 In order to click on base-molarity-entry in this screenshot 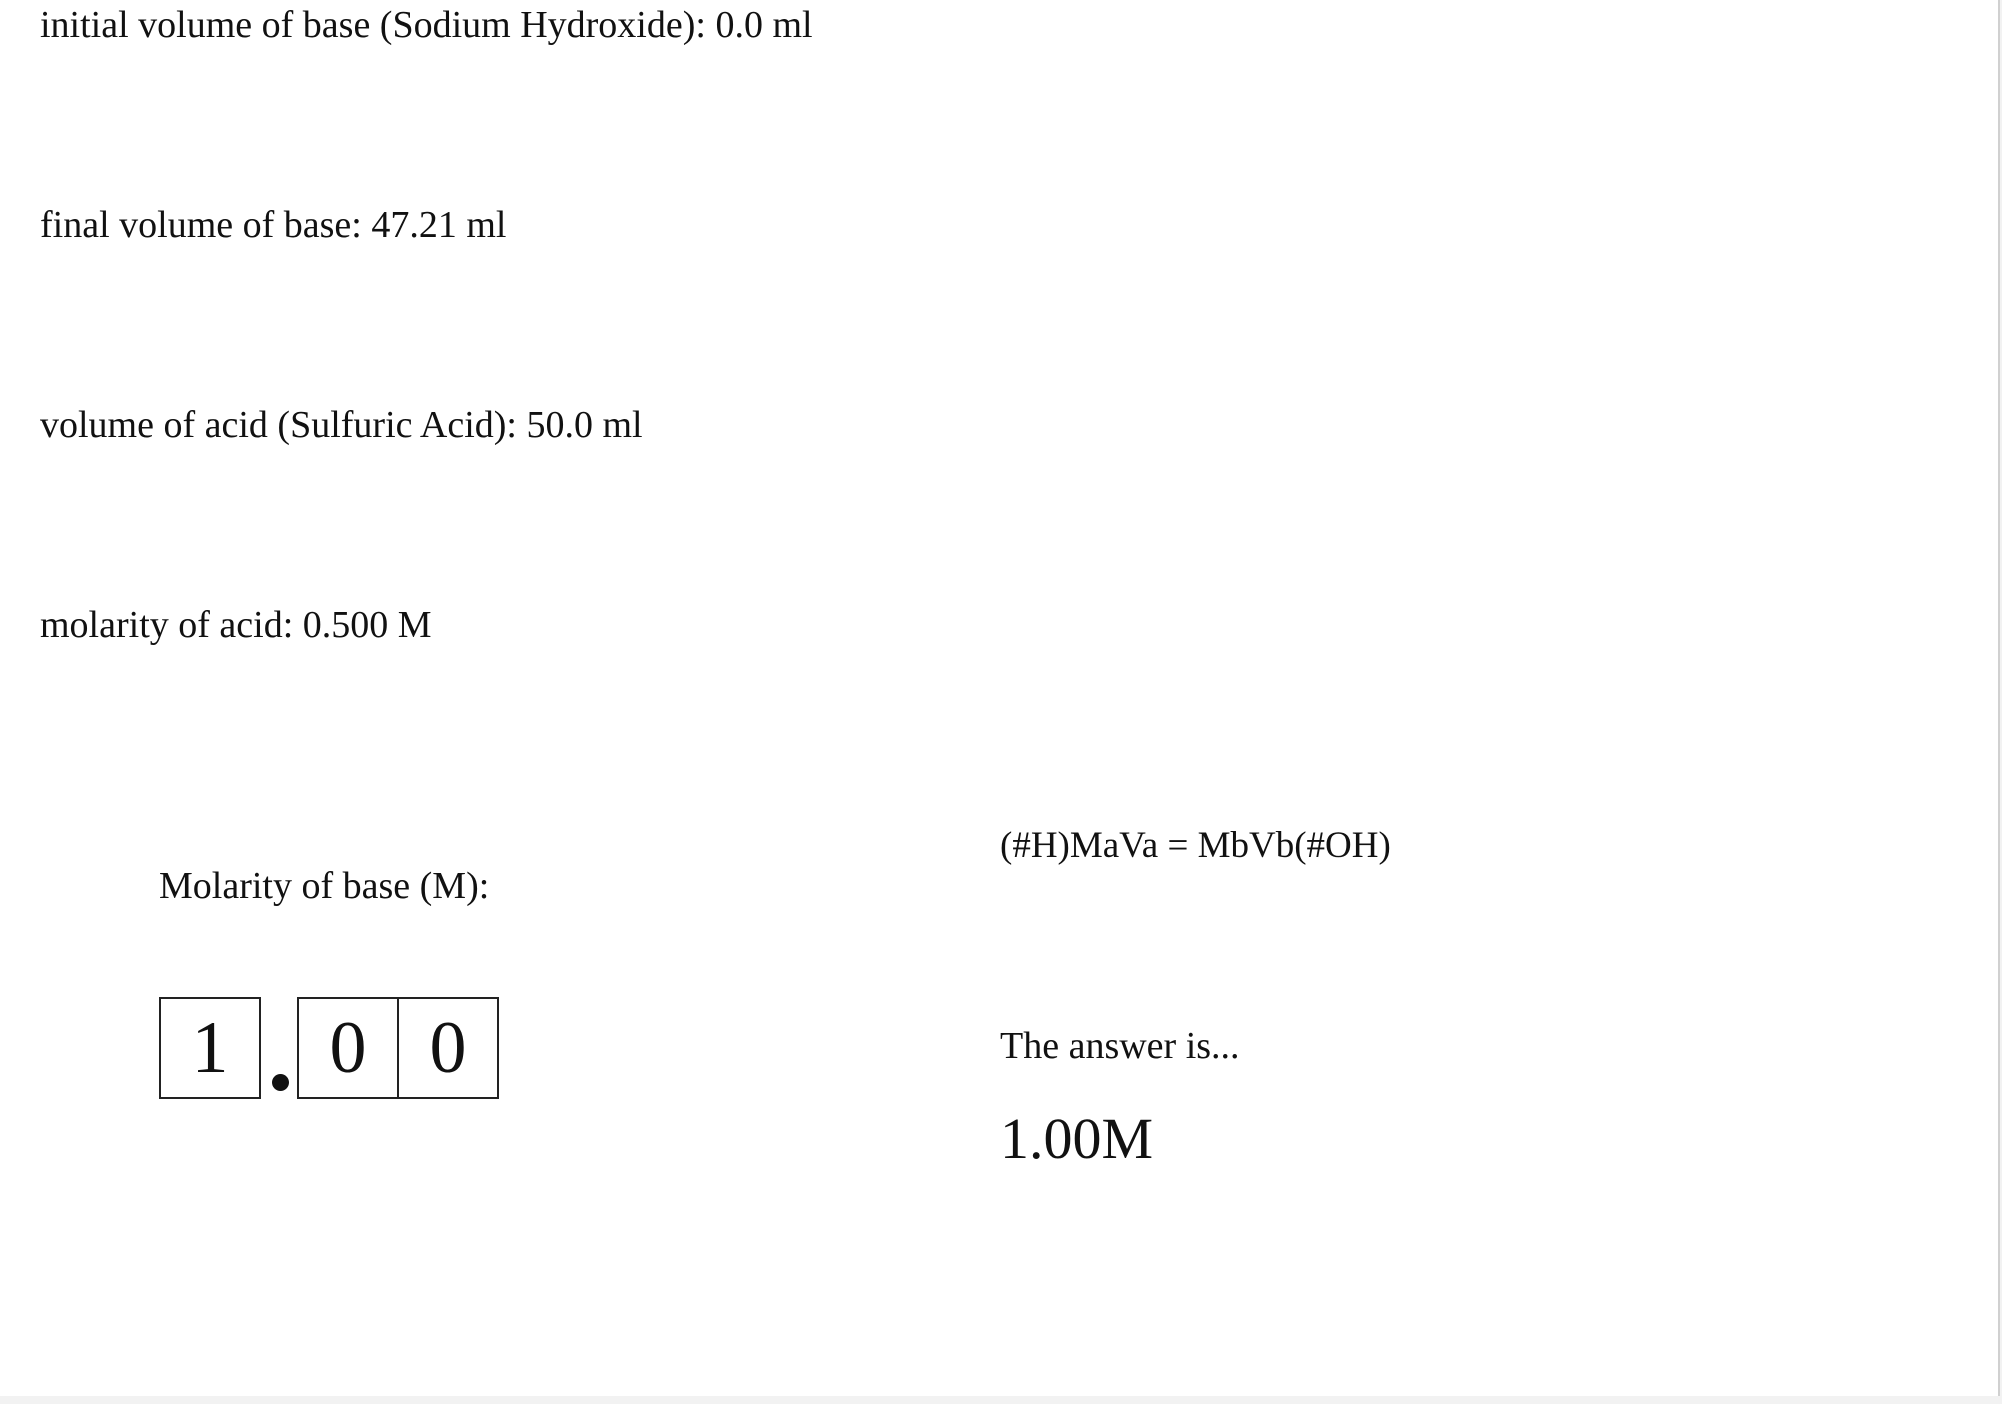, I will do `click(329, 1048)`.